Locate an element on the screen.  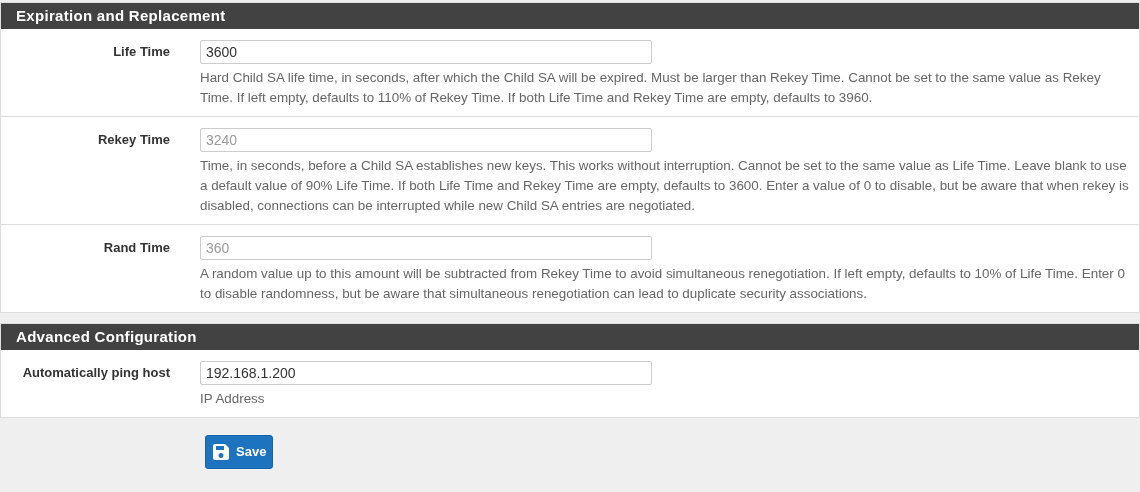
save-button: Save is located at coordinates (239, 452).